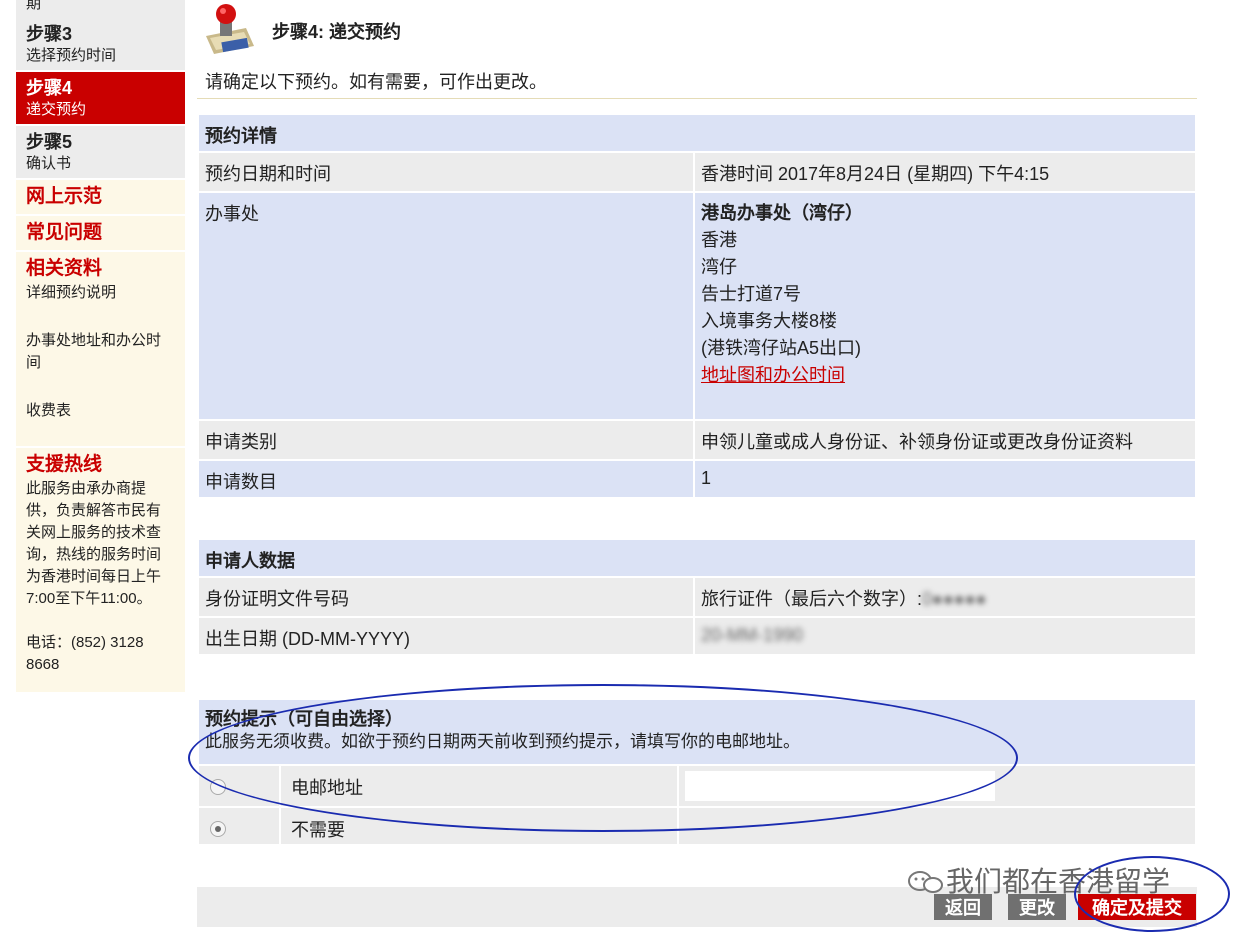 The width and height of the screenshot is (1238, 934). Describe the element at coordinates (85, 653) in the screenshot. I see `hotline-phone: 电话：(852) 3128 8668` at that location.